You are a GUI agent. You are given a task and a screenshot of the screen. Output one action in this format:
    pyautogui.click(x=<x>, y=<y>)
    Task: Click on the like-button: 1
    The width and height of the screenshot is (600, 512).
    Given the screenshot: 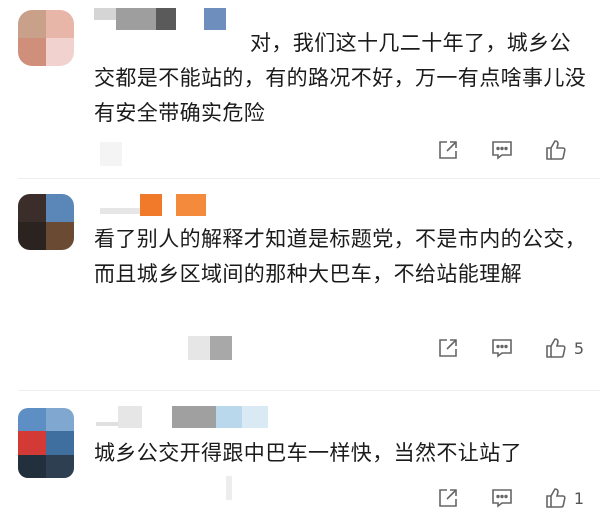 What is the action you would take?
    pyautogui.click(x=564, y=498)
    